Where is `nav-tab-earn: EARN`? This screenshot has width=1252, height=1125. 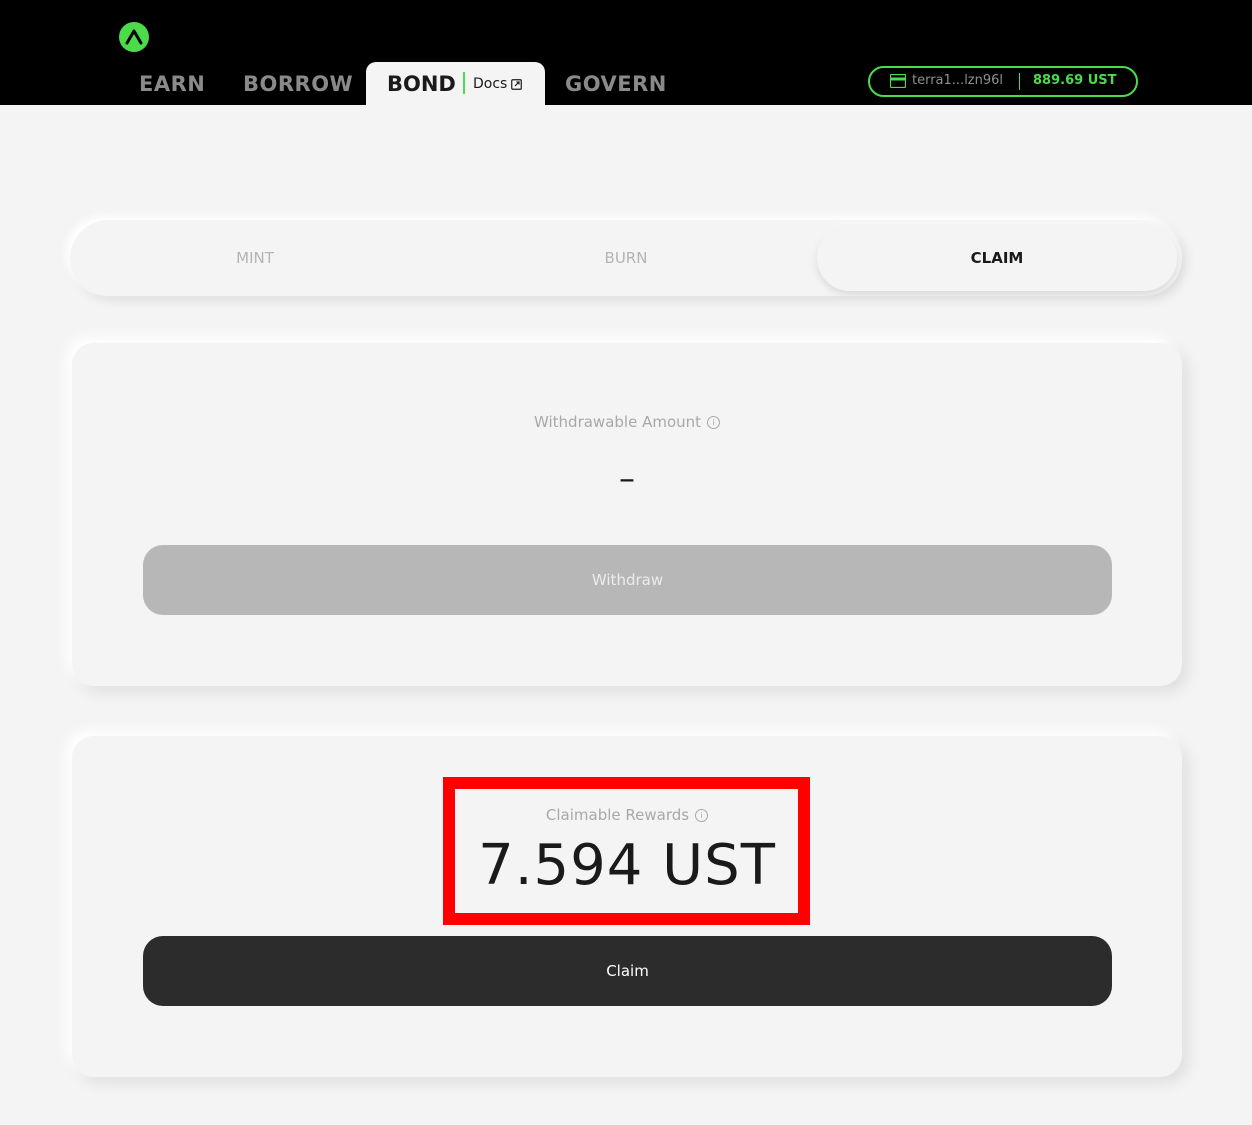 nav-tab-earn: EARN is located at coordinates (172, 84).